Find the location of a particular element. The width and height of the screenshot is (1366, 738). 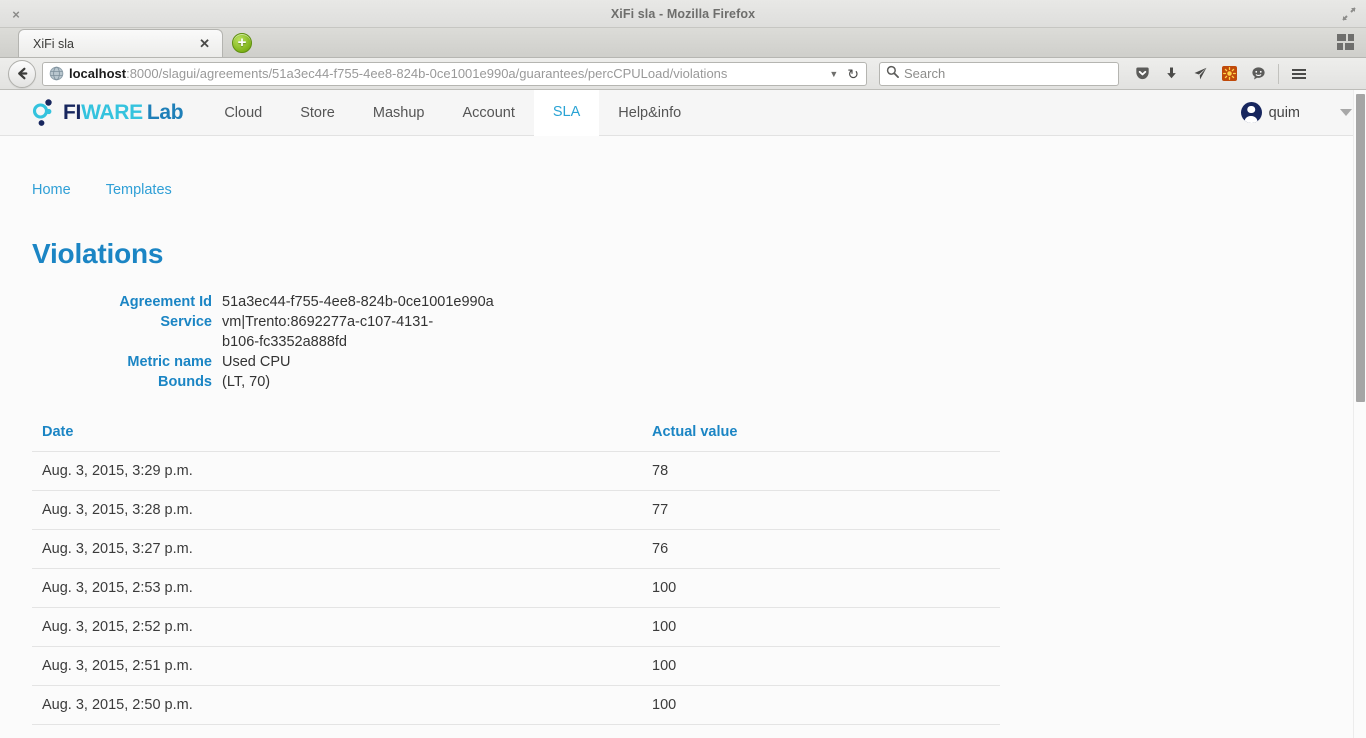

window-close-icon: × is located at coordinates (16, 14).